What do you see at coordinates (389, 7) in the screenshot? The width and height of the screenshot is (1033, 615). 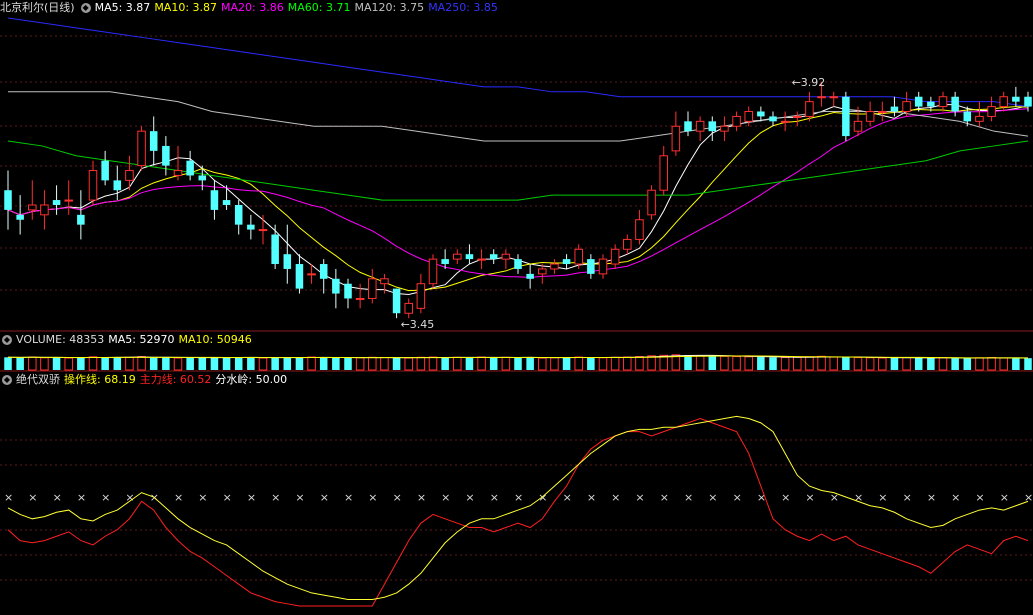 I see `main-indicator-label-4: MA120: 3.75` at bounding box center [389, 7].